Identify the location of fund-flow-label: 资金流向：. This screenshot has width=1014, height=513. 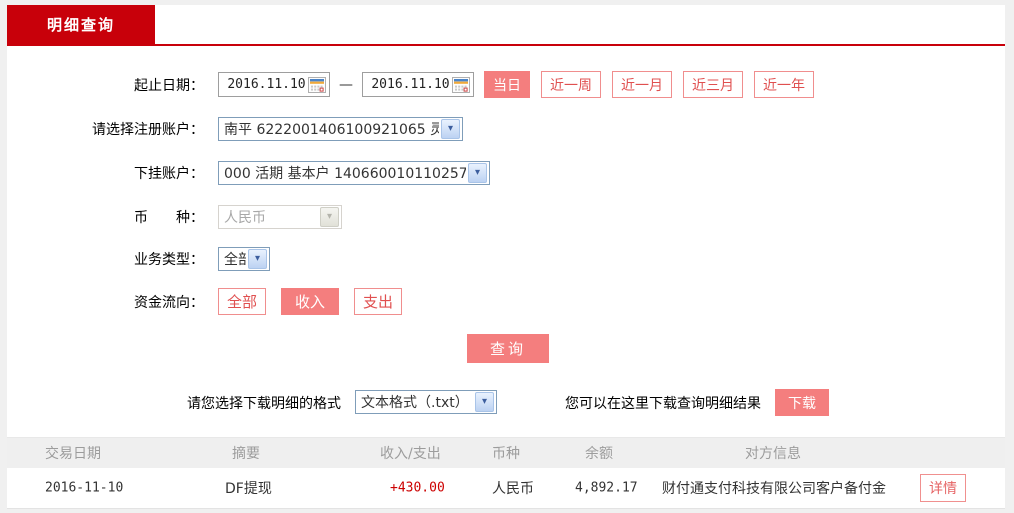
(169, 302).